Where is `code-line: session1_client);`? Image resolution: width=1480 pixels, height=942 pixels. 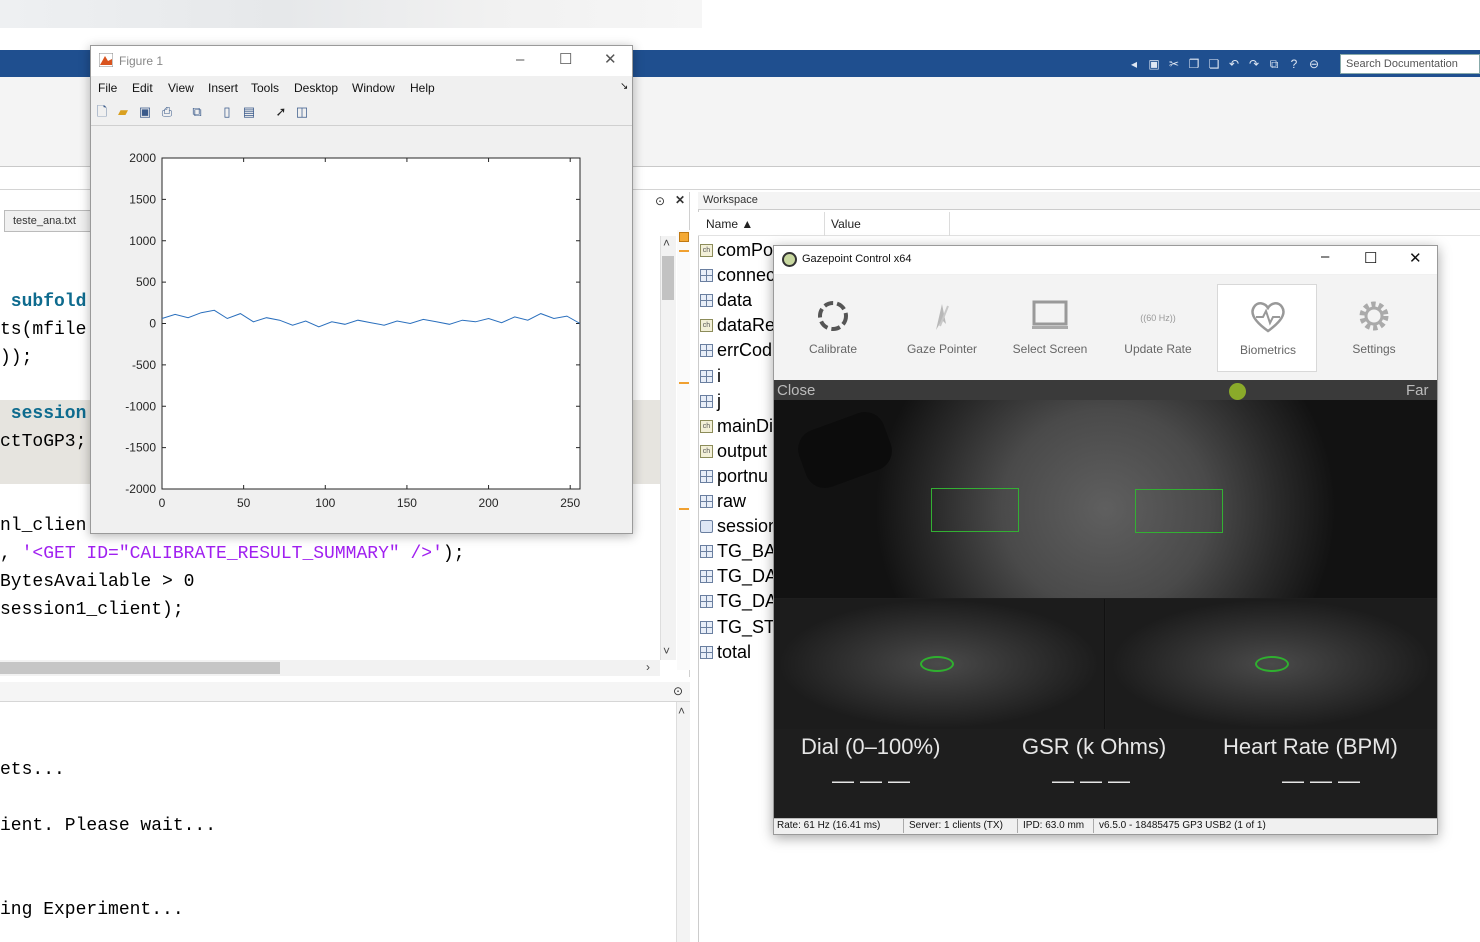 code-line: session1_client); is located at coordinates (92, 610).